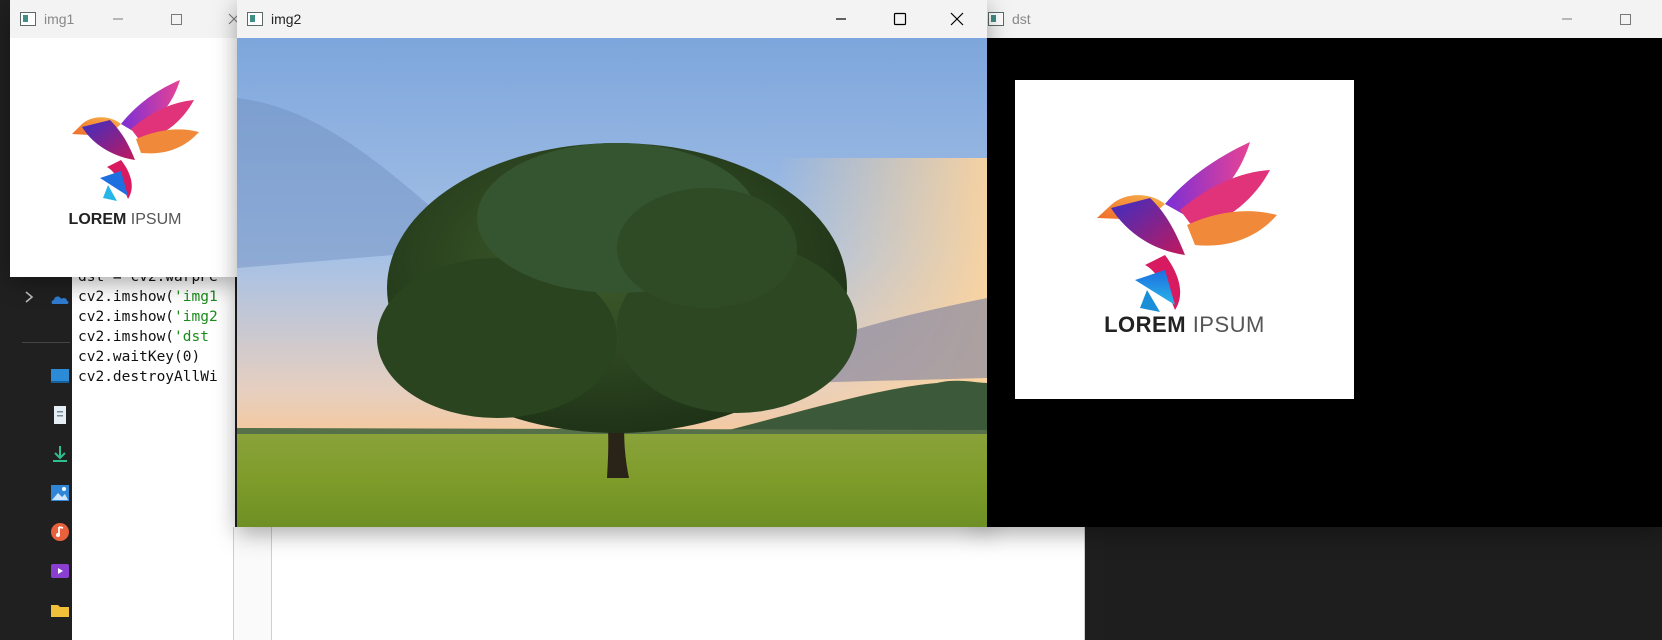 Image resolution: width=1662 pixels, height=640 pixels. What do you see at coordinates (60, 493) in the screenshot?
I see `pictures-icon` at bounding box center [60, 493].